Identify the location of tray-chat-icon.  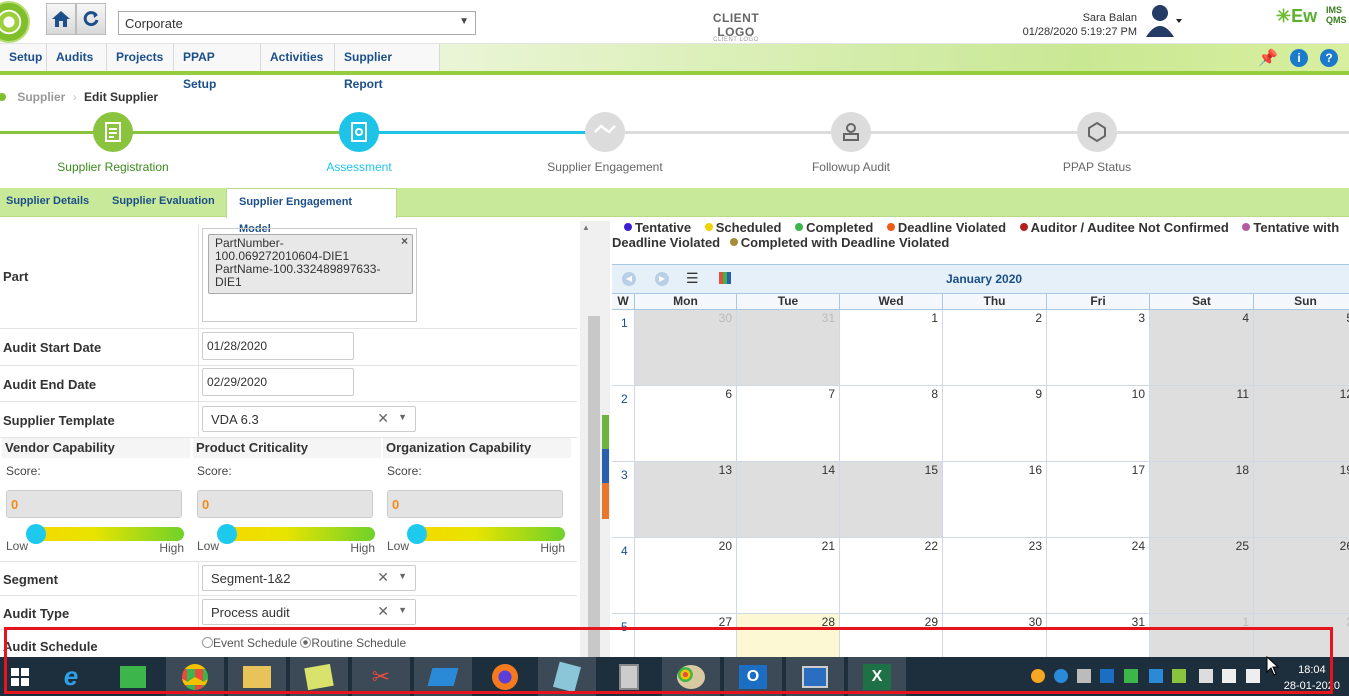
(1061, 676).